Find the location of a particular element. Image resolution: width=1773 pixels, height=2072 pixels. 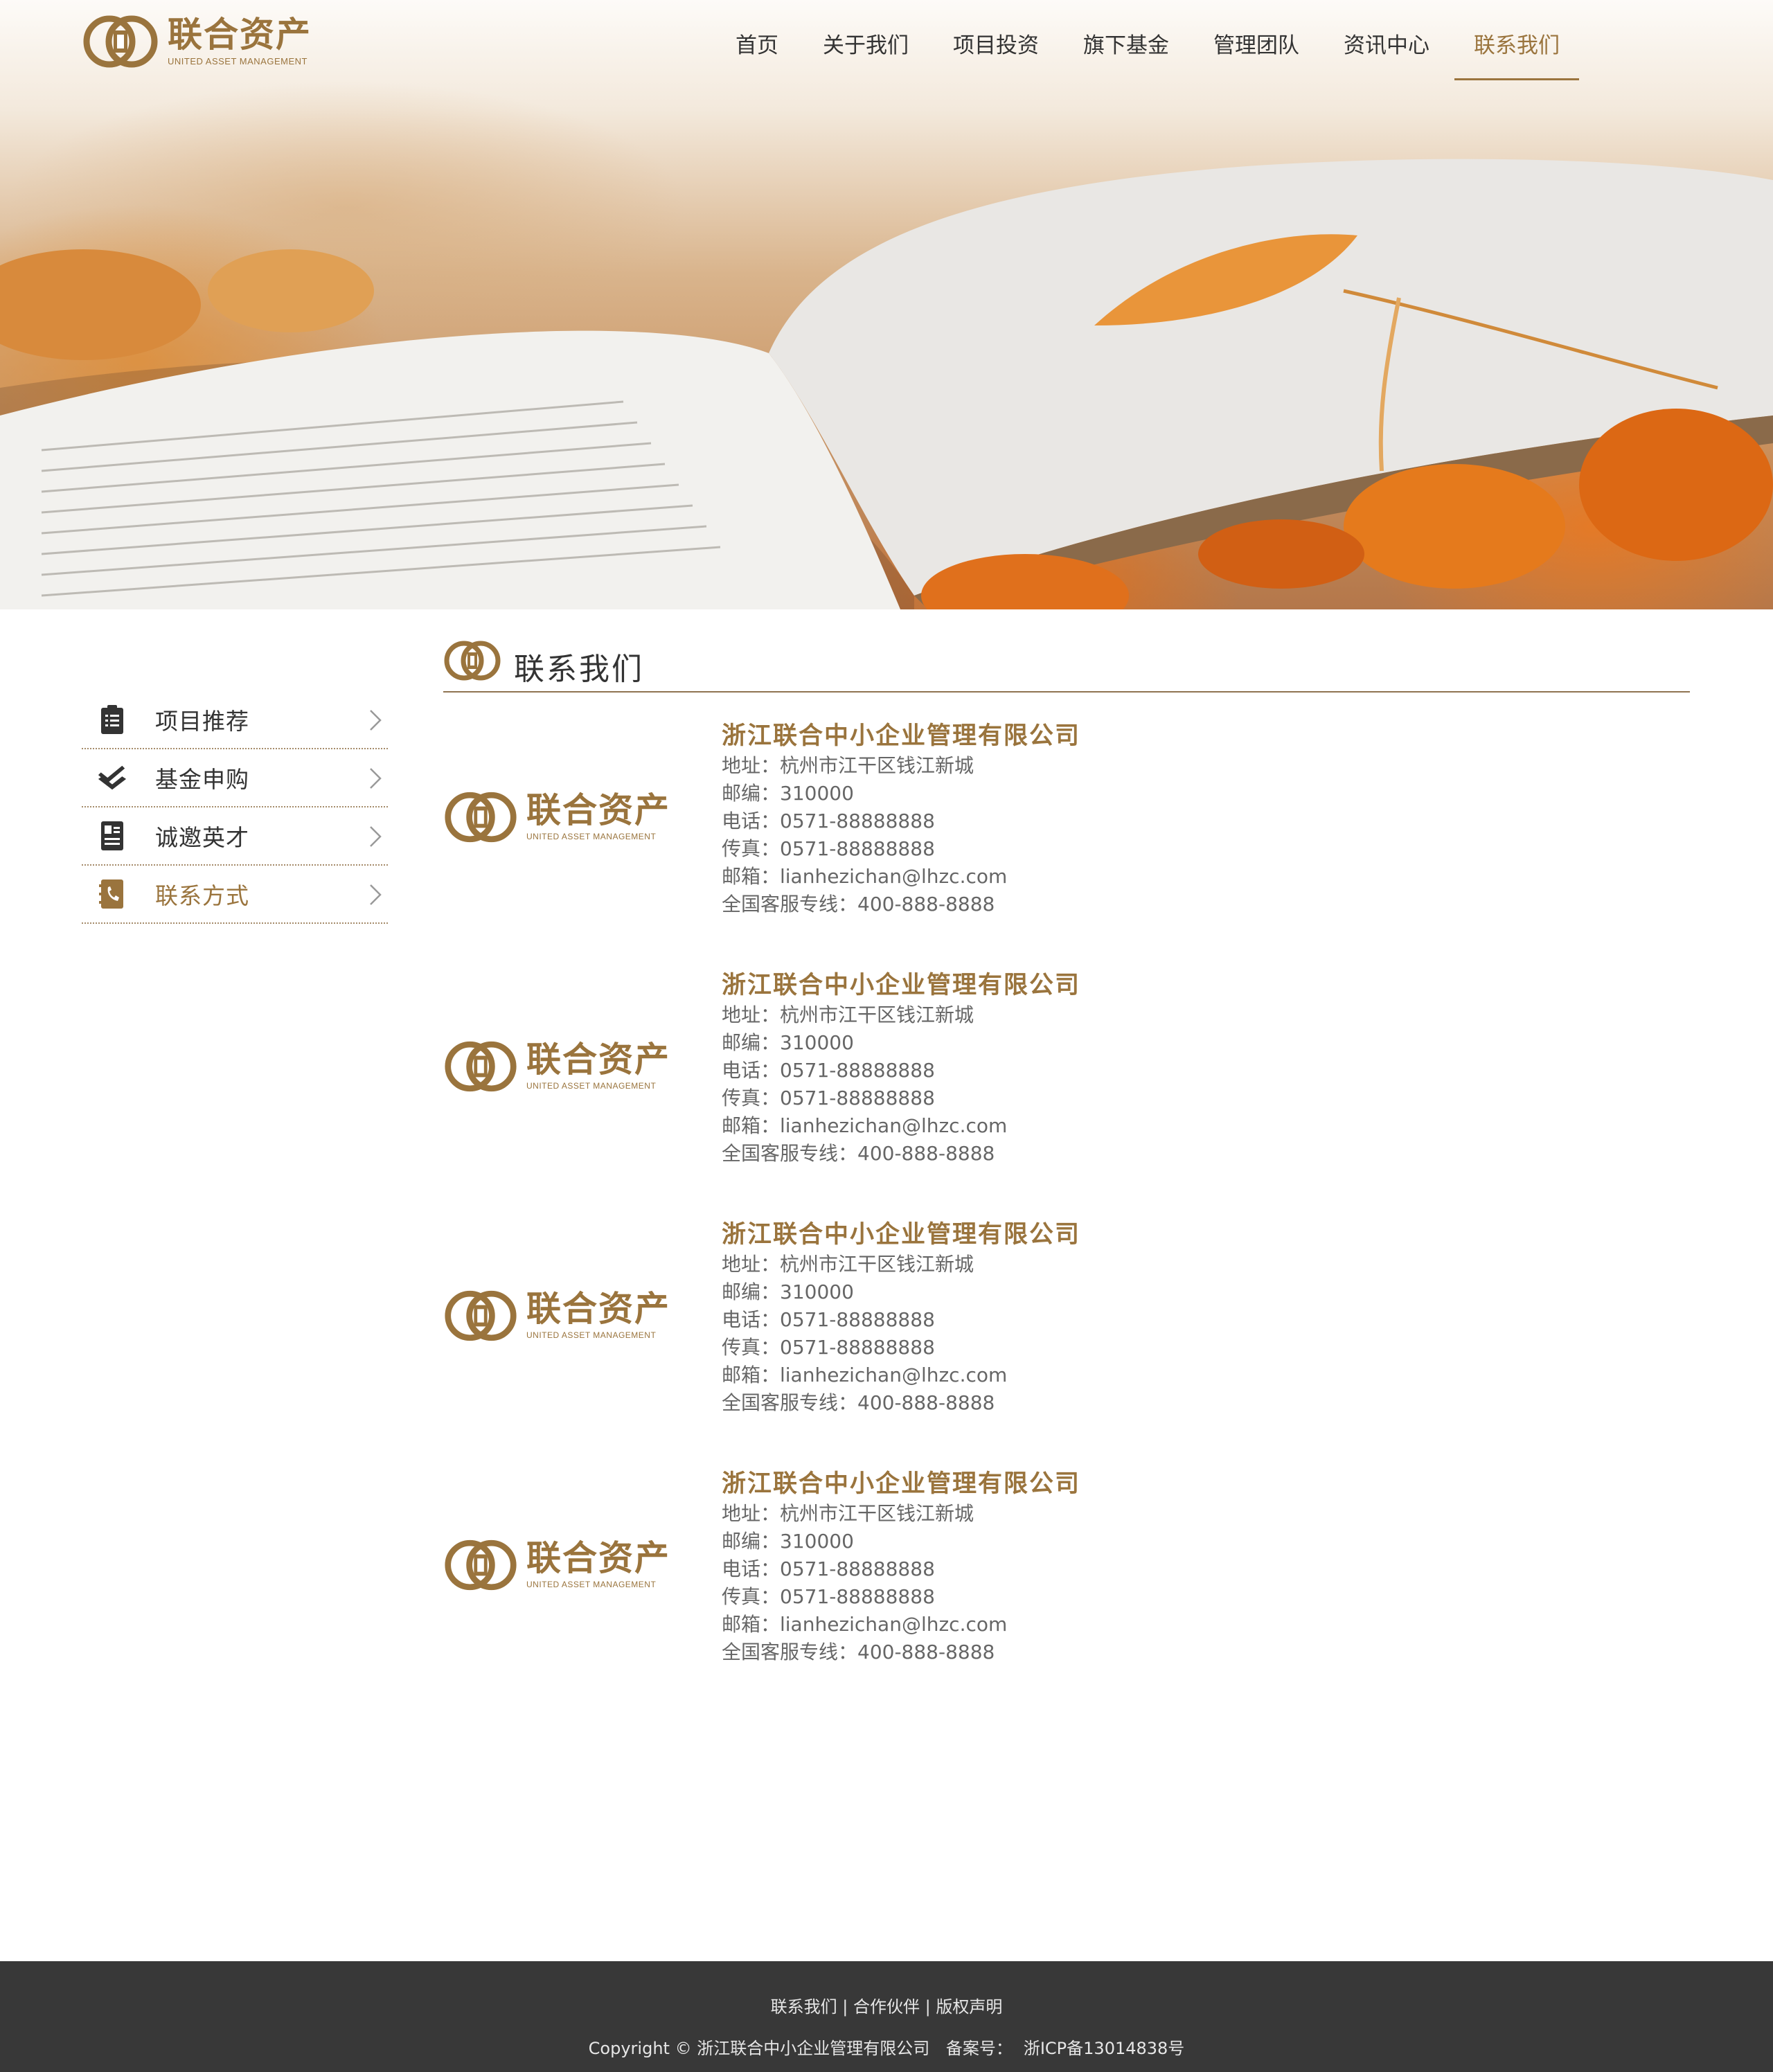

phone-book-icon is located at coordinates (112, 894).